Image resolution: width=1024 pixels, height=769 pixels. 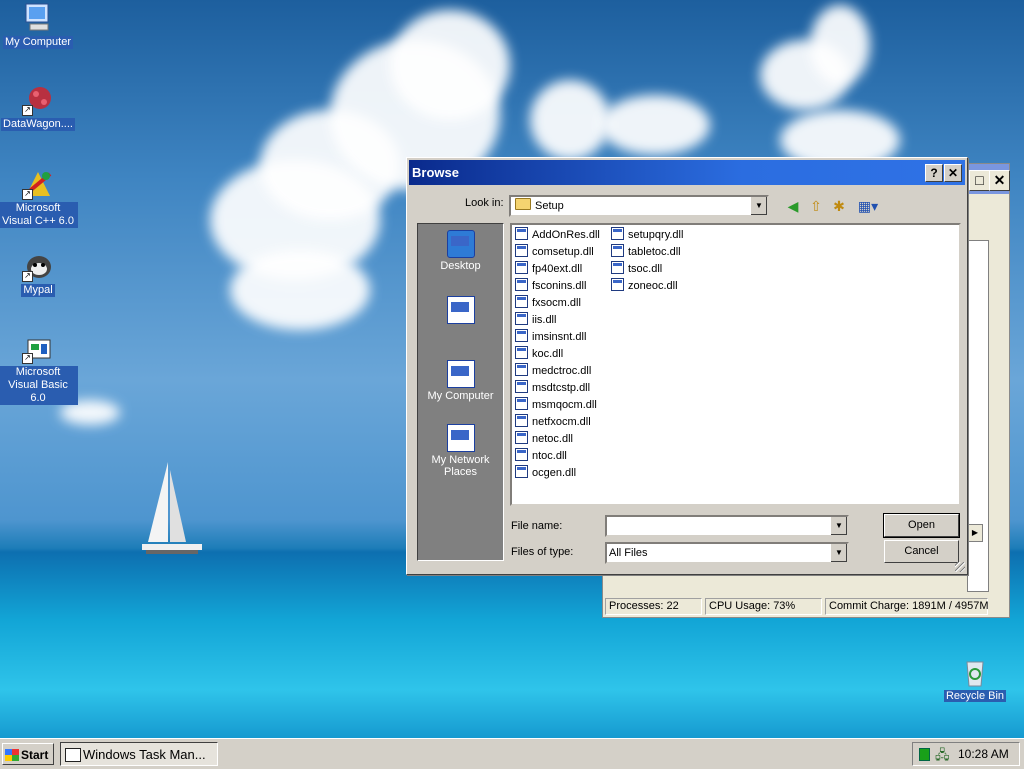 I want to click on windows-flag-icon, so click(x=12, y=755).